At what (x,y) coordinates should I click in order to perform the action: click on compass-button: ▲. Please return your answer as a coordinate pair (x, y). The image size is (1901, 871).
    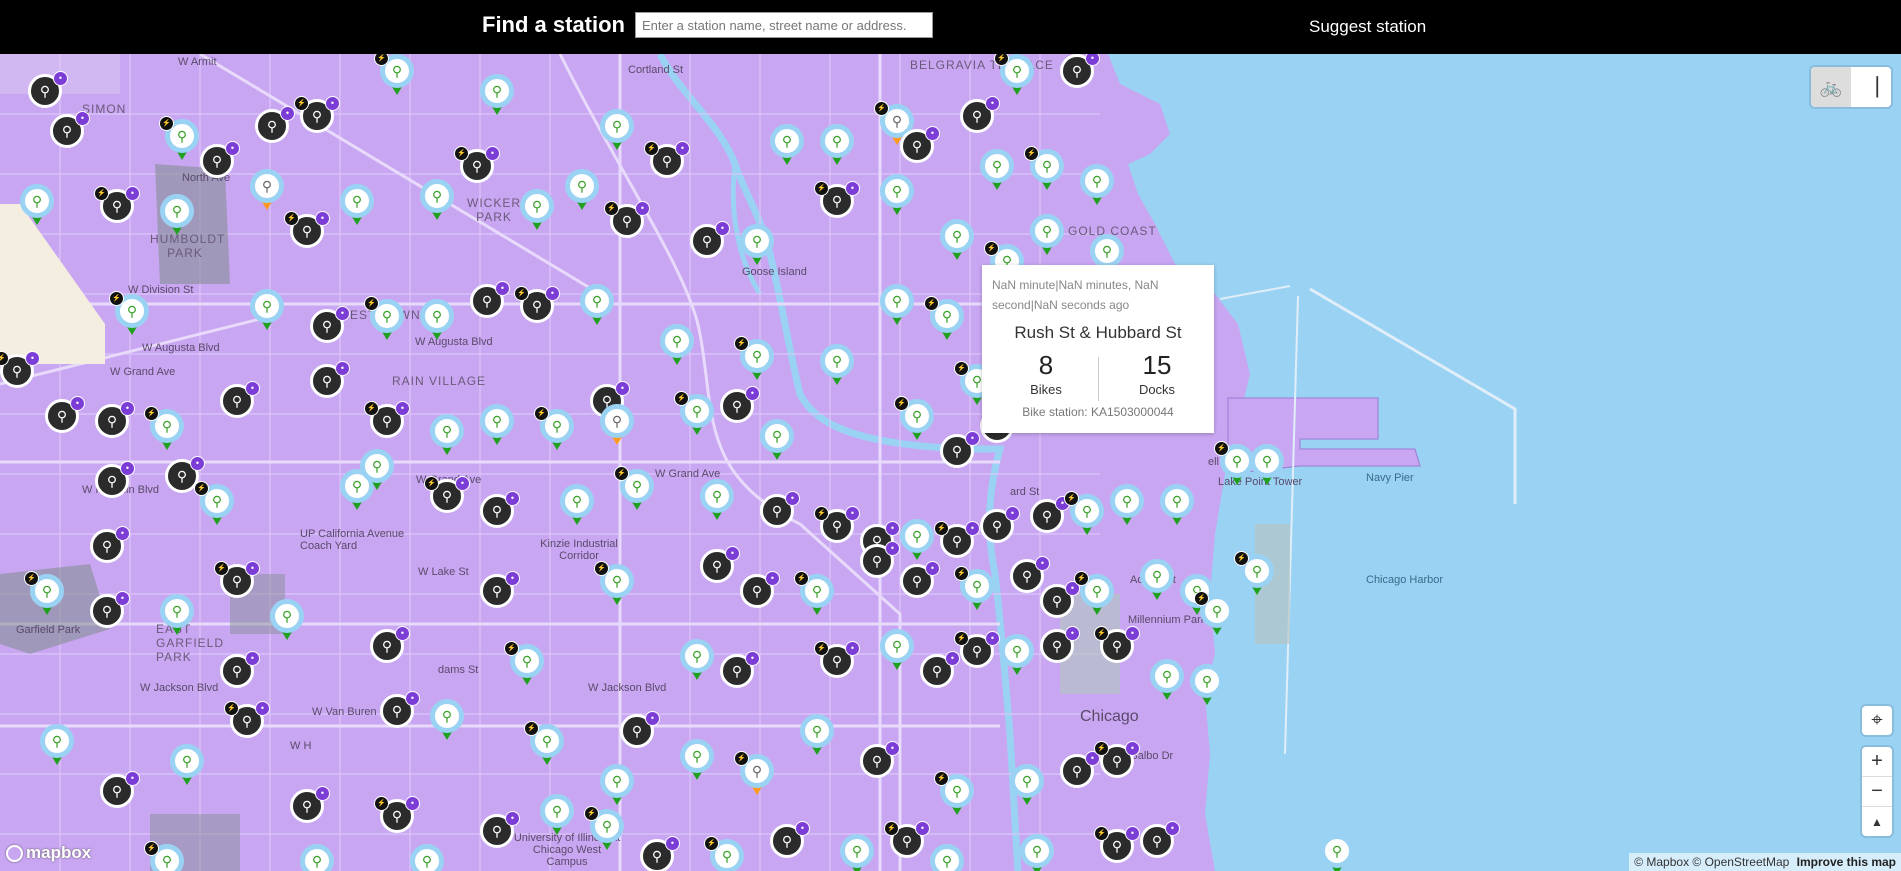
    Looking at the image, I should click on (1877, 821).